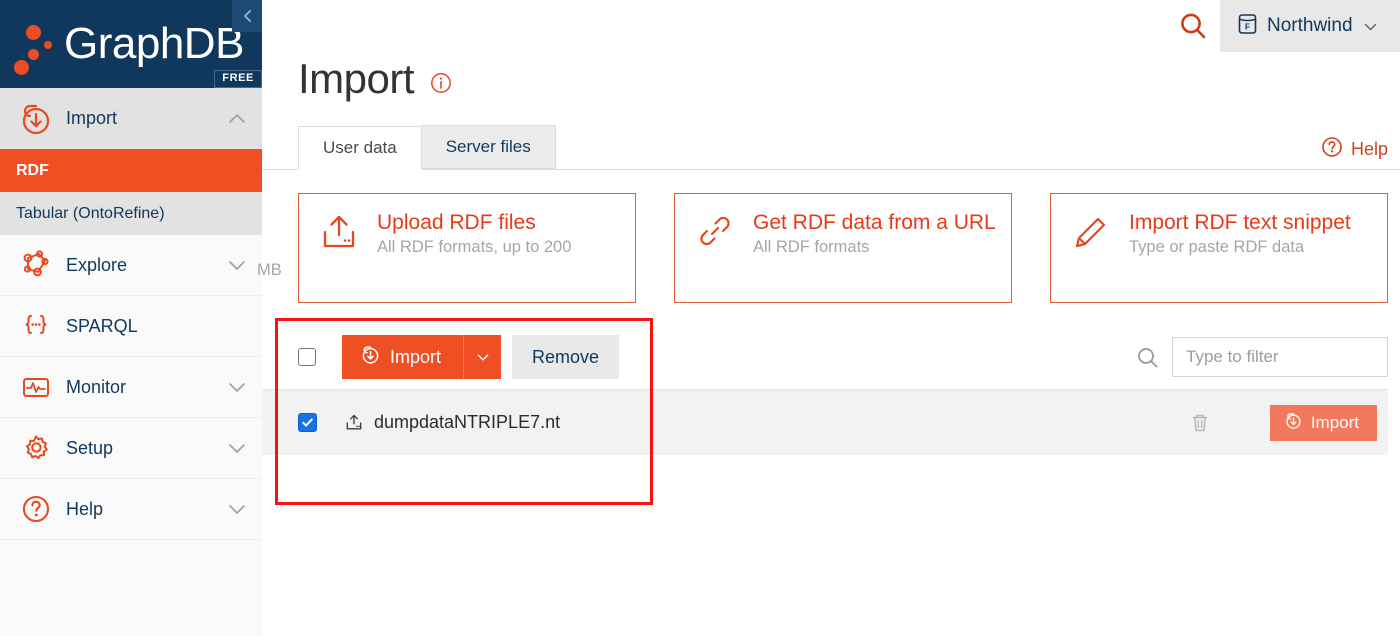 The height and width of the screenshot is (636, 1400). What do you see at coordinates (354, 423) in the screenshot?
I see `upload-file-icon` at bounding box center [354, 423].